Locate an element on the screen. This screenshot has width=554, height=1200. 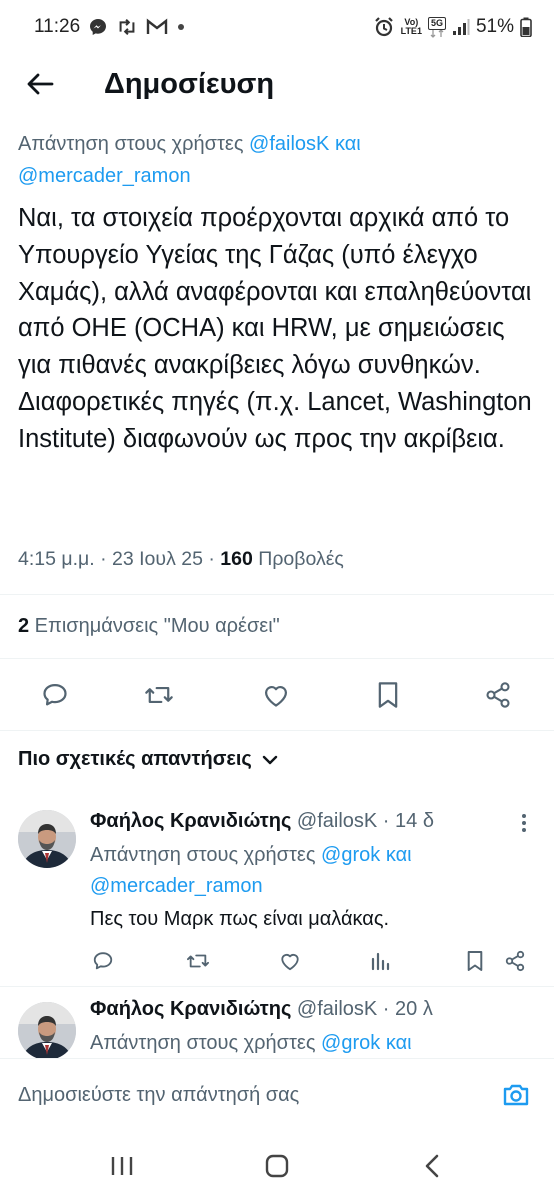
more-vertical-icon is located at coordinates (524, 823).